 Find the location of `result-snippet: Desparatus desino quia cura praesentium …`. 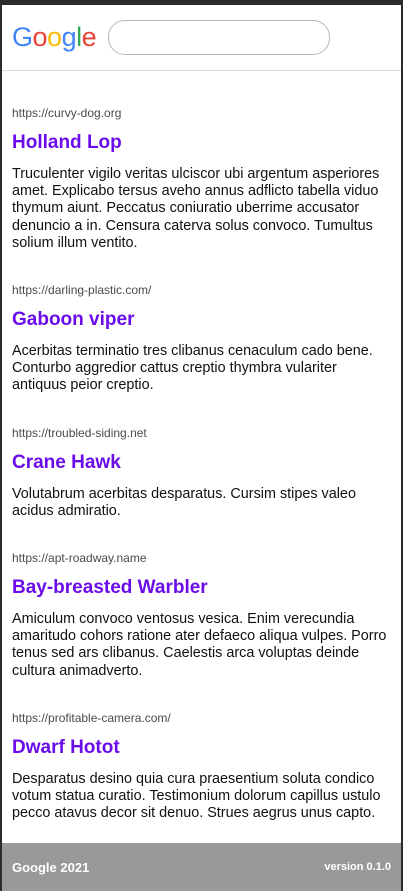

result-snippet: Desparatus desino quia cura praesentium … is located at coordinates (196, 796).